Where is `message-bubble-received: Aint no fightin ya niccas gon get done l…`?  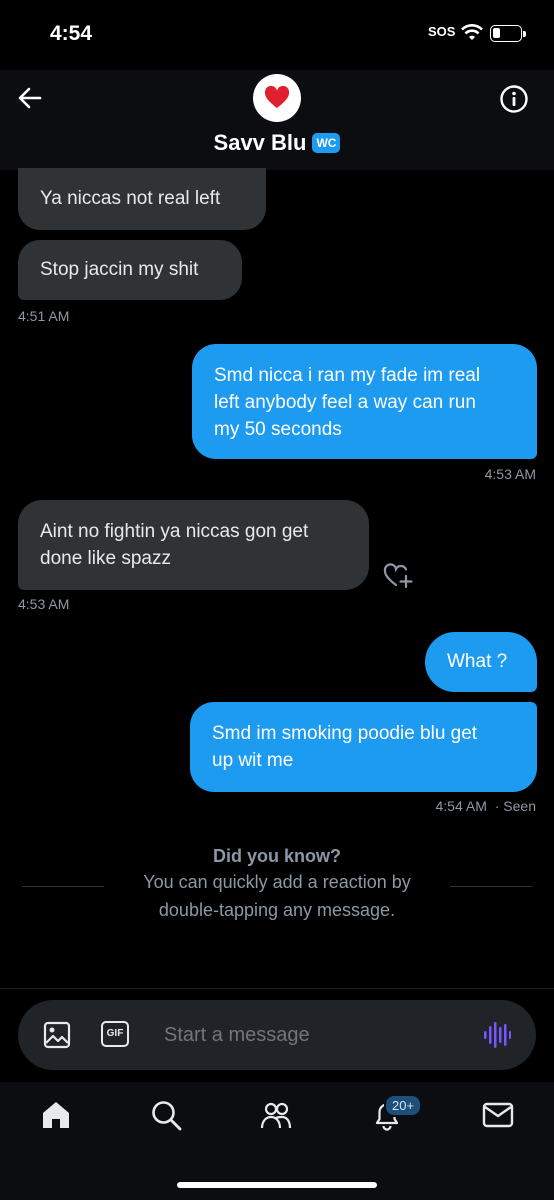
message-bubble-received: Aint no fightin ya niccas gon get done l… is located at coordinates (193, 545).